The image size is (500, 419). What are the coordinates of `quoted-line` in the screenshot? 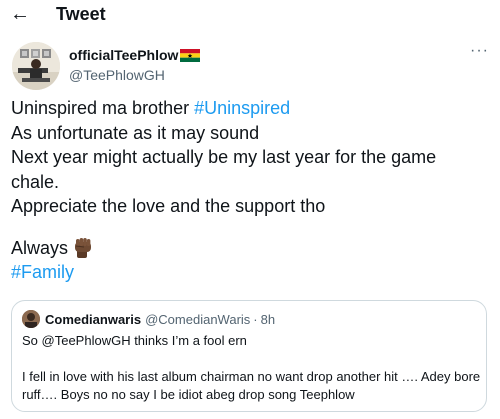 It's located at (250, 359).